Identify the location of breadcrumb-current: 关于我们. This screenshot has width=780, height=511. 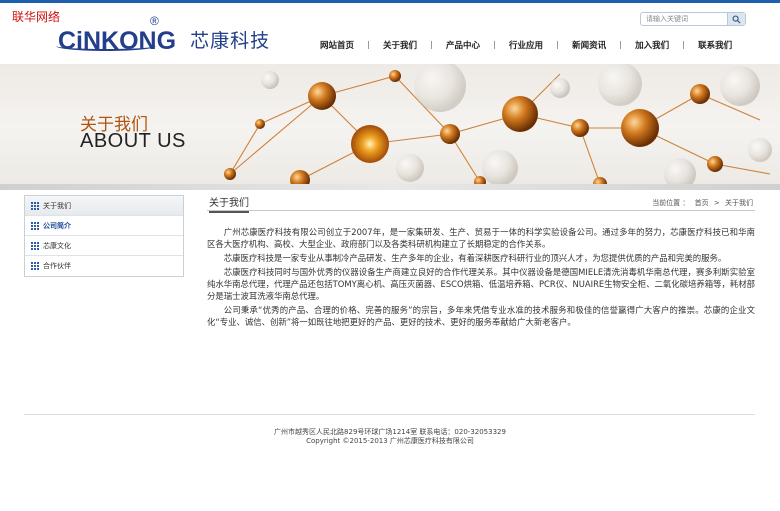
(739, 203).